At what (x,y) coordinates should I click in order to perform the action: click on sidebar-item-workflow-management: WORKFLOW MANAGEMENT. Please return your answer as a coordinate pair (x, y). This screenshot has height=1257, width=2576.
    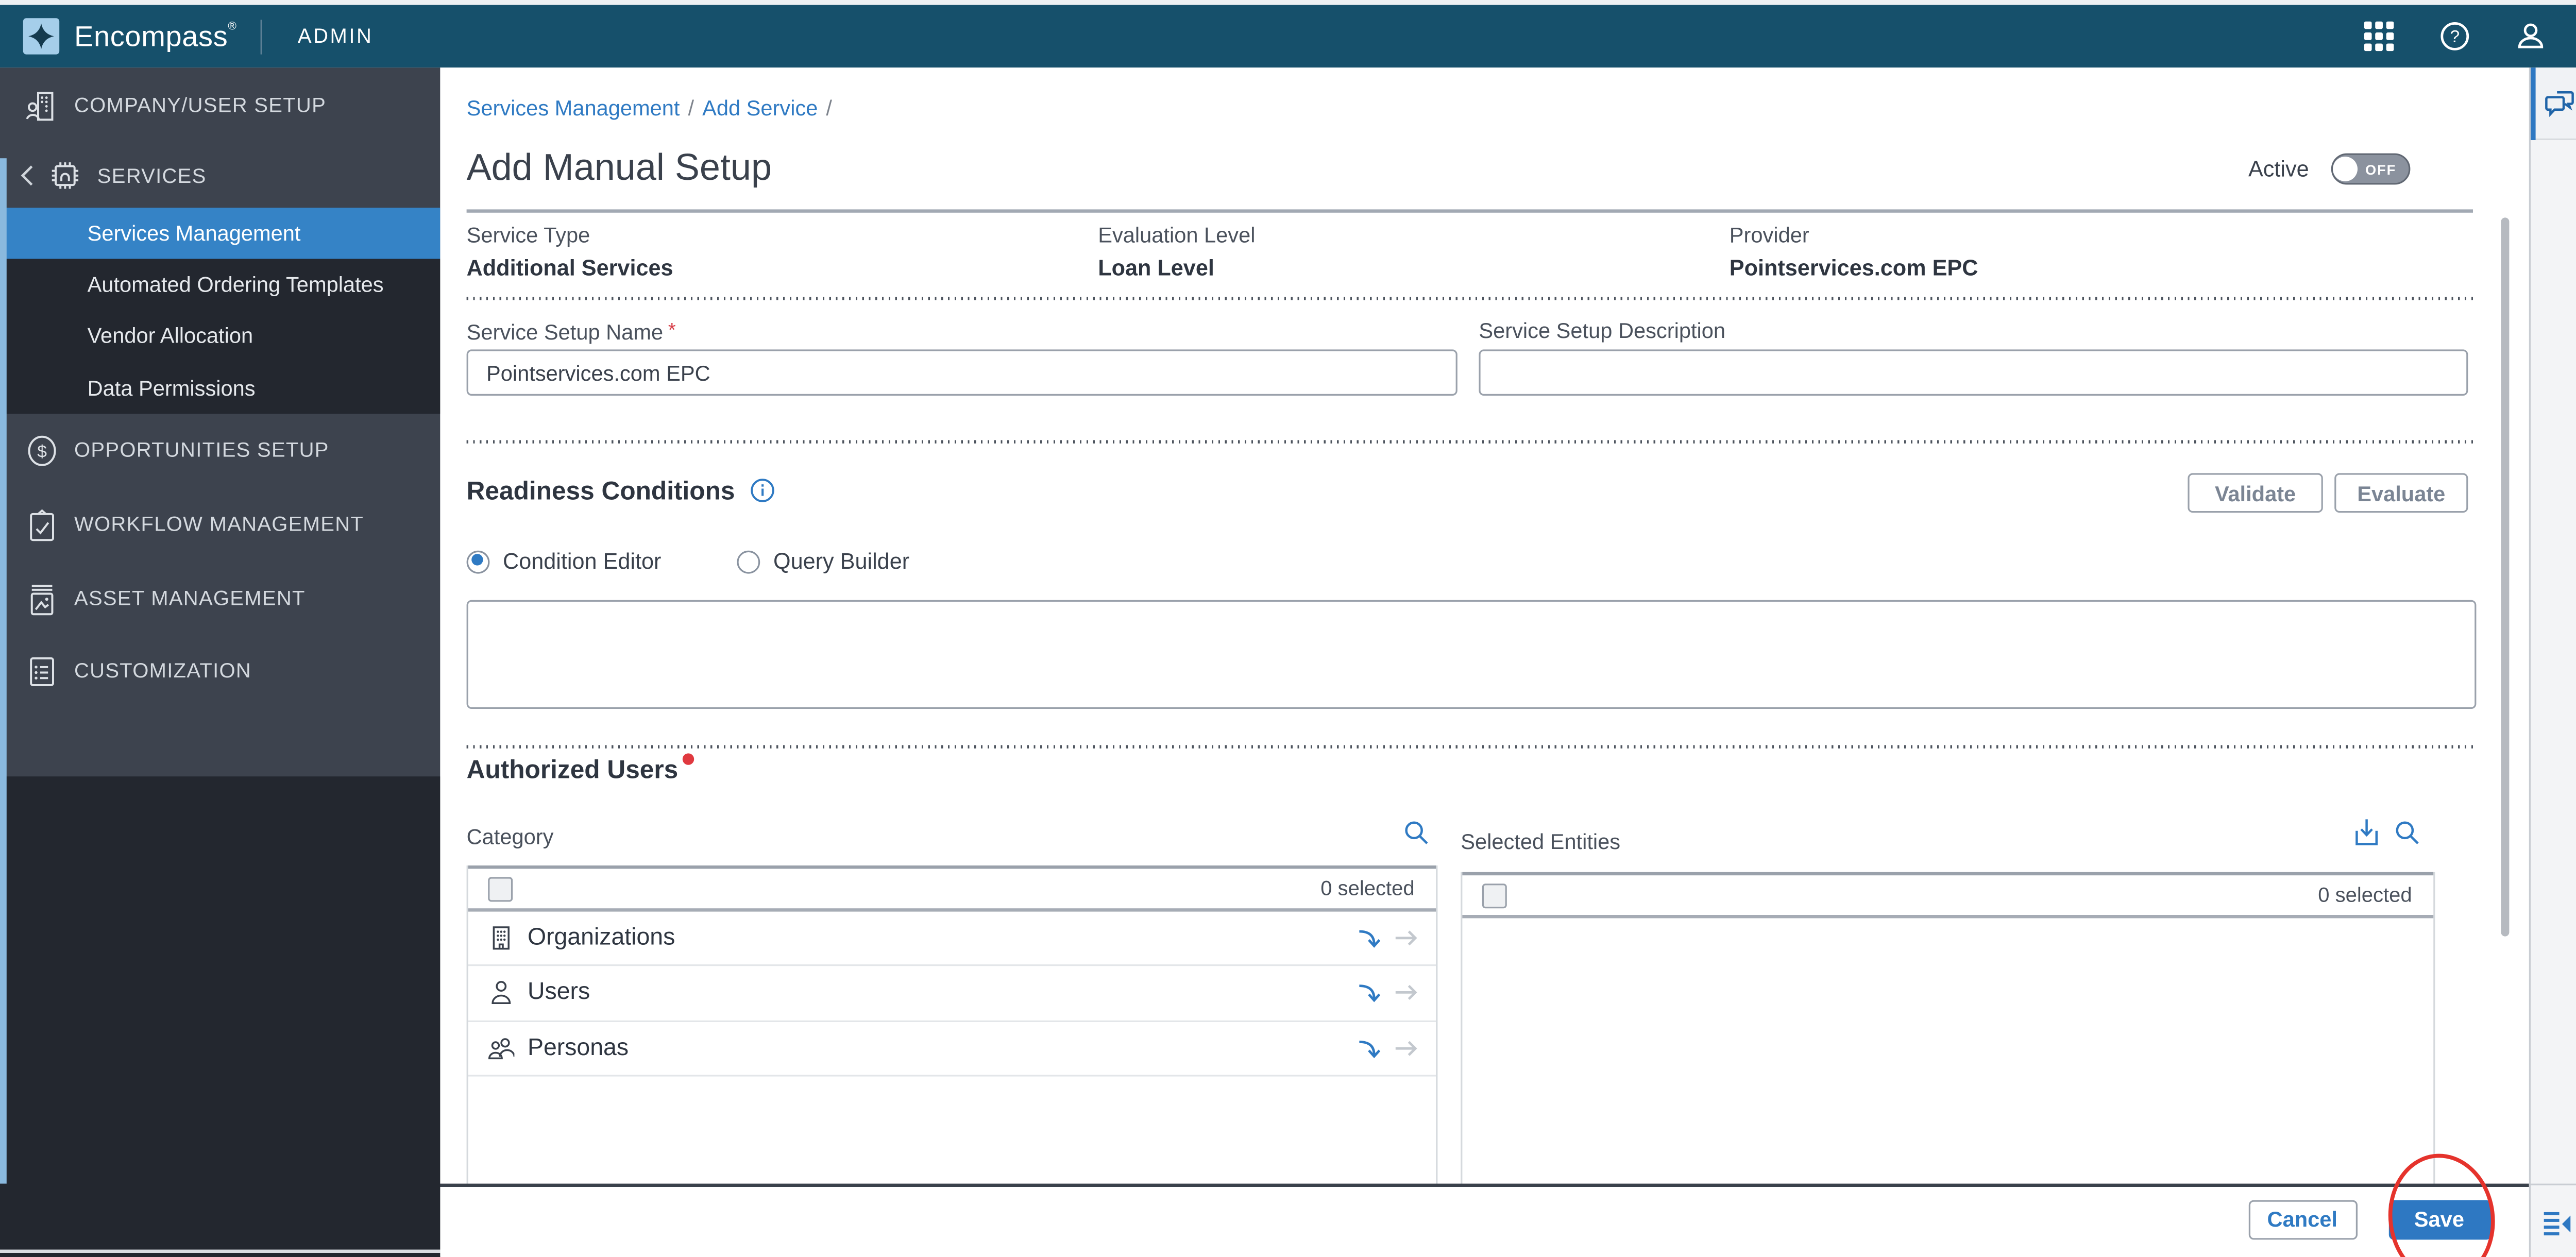
    Looking at the image, I should click on (220, 525).